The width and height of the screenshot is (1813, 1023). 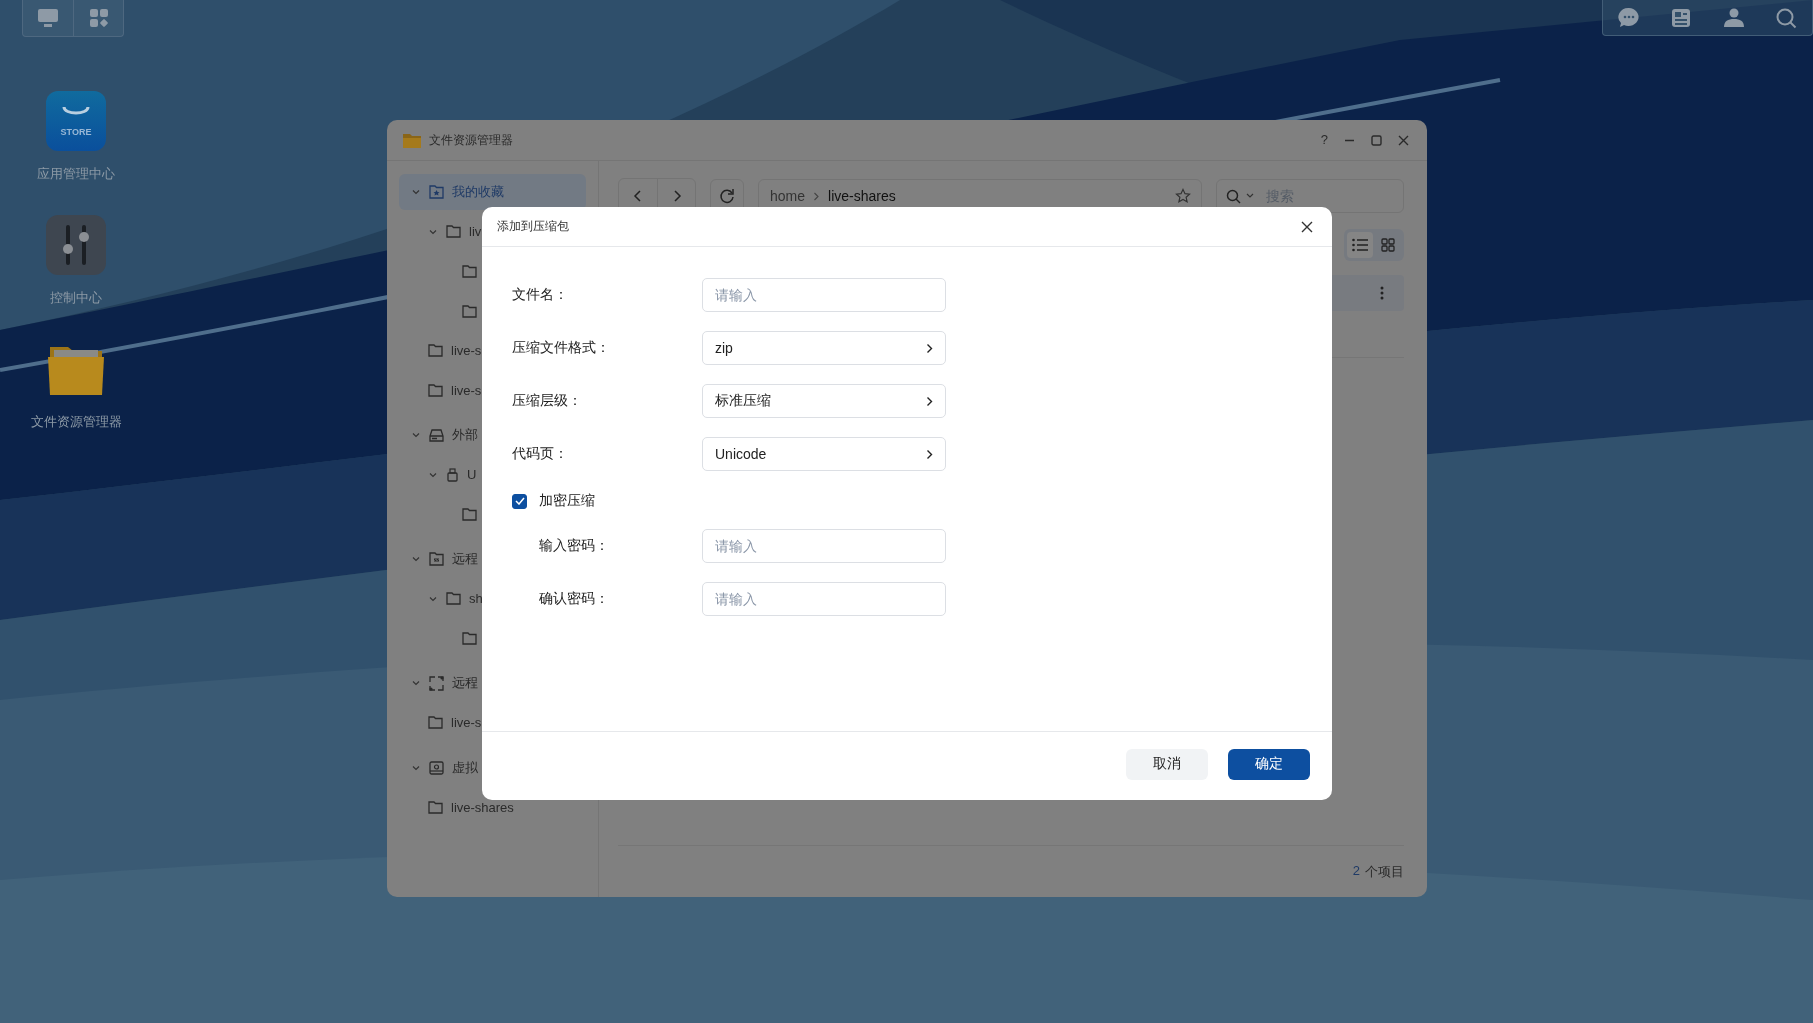 What do you see at coordinates (76, 298) in the screenshot?
I see `app-label: 控制中心` at bounding box center [76, 298].